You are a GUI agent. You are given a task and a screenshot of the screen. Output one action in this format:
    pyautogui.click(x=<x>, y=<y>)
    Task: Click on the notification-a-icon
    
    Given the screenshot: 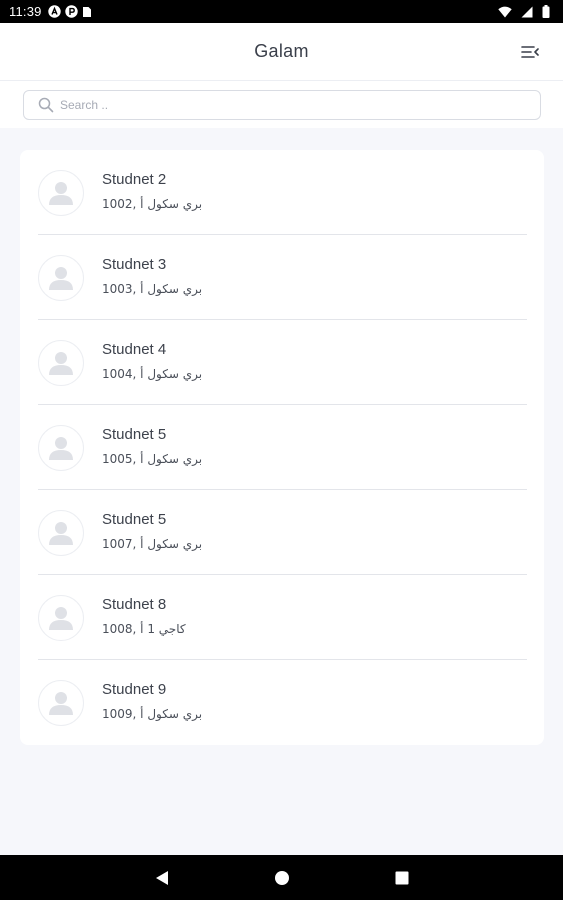 What is the action you would take?
    pyautogui.click(x=54, y=11)
    